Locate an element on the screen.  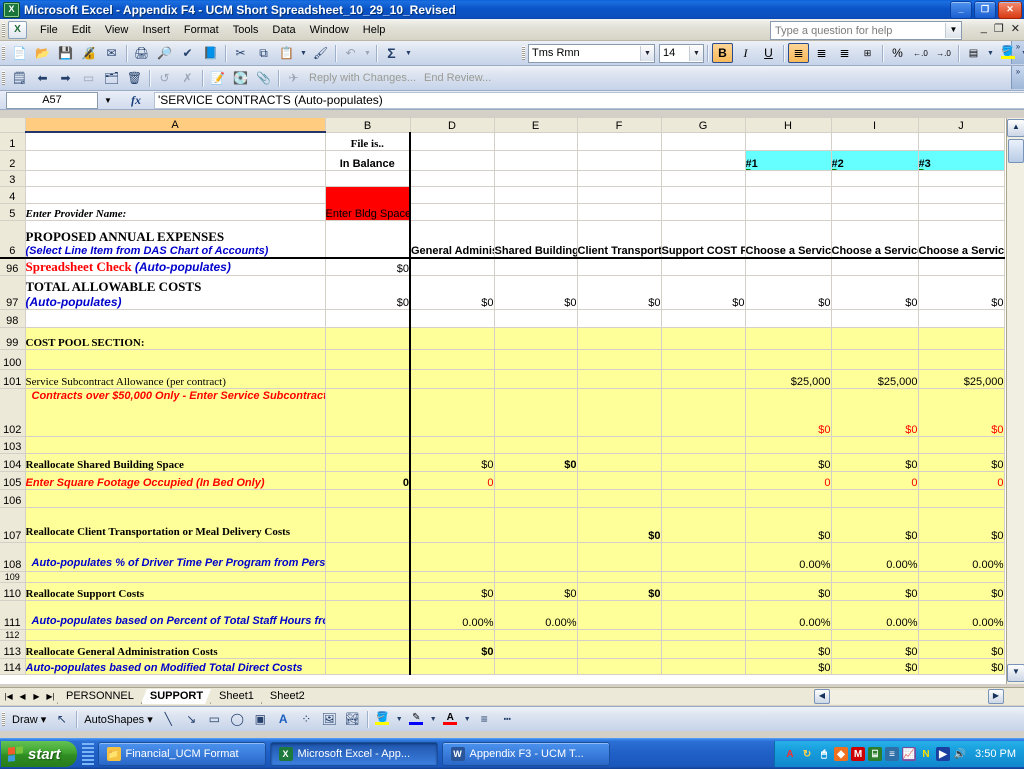
paste-icon: 📋 is located at coordinates (286, 53).